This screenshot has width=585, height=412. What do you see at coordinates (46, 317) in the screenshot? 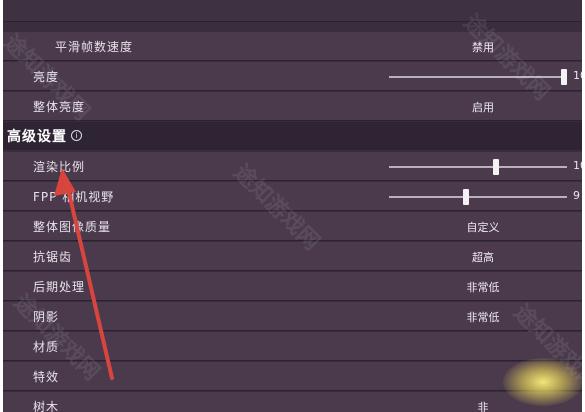
I see `setting-label: 阴影` at bounding box center [46, 317].